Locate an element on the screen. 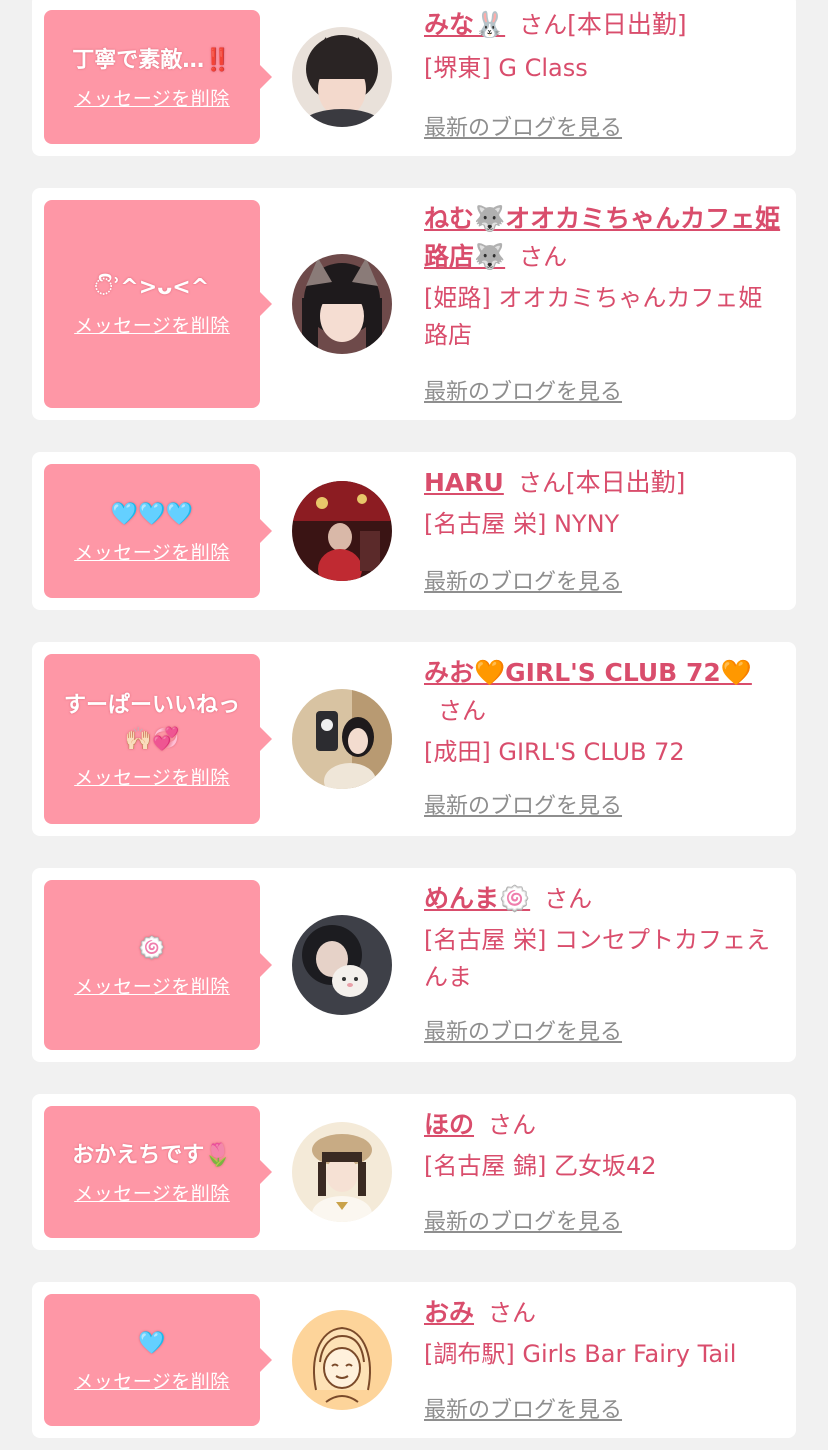 The image size is (828, 1450). message-bubble: ිʾ^>ᴗ<^ メッセージを削除 is located at coordinates (158, 304).